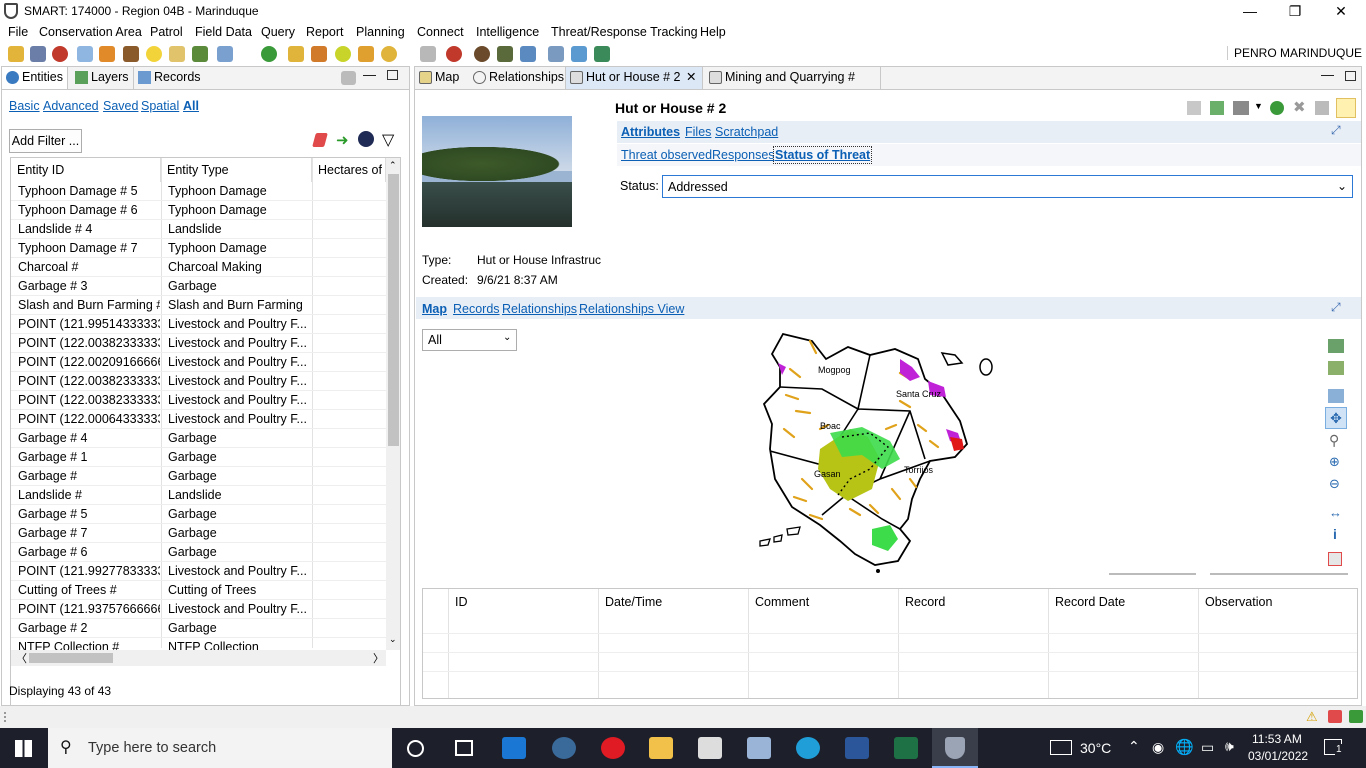  Describe the element at coordinates (198, 533) in the screenshot. I see `table-row: Garbage # 7 Garbage` at that location.